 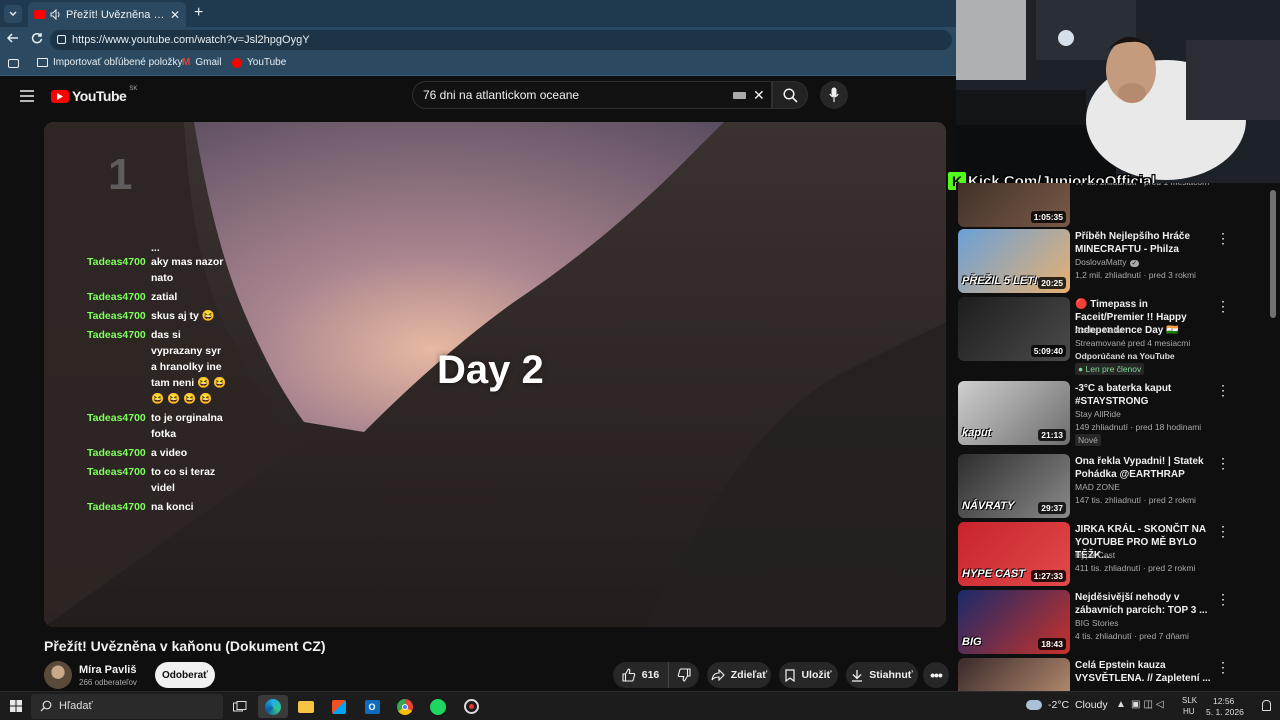 What do you see at coordinates (13, 63) in the screenshot?
I see `sidebar-toggle-icon` at bounding box center [13, 63].